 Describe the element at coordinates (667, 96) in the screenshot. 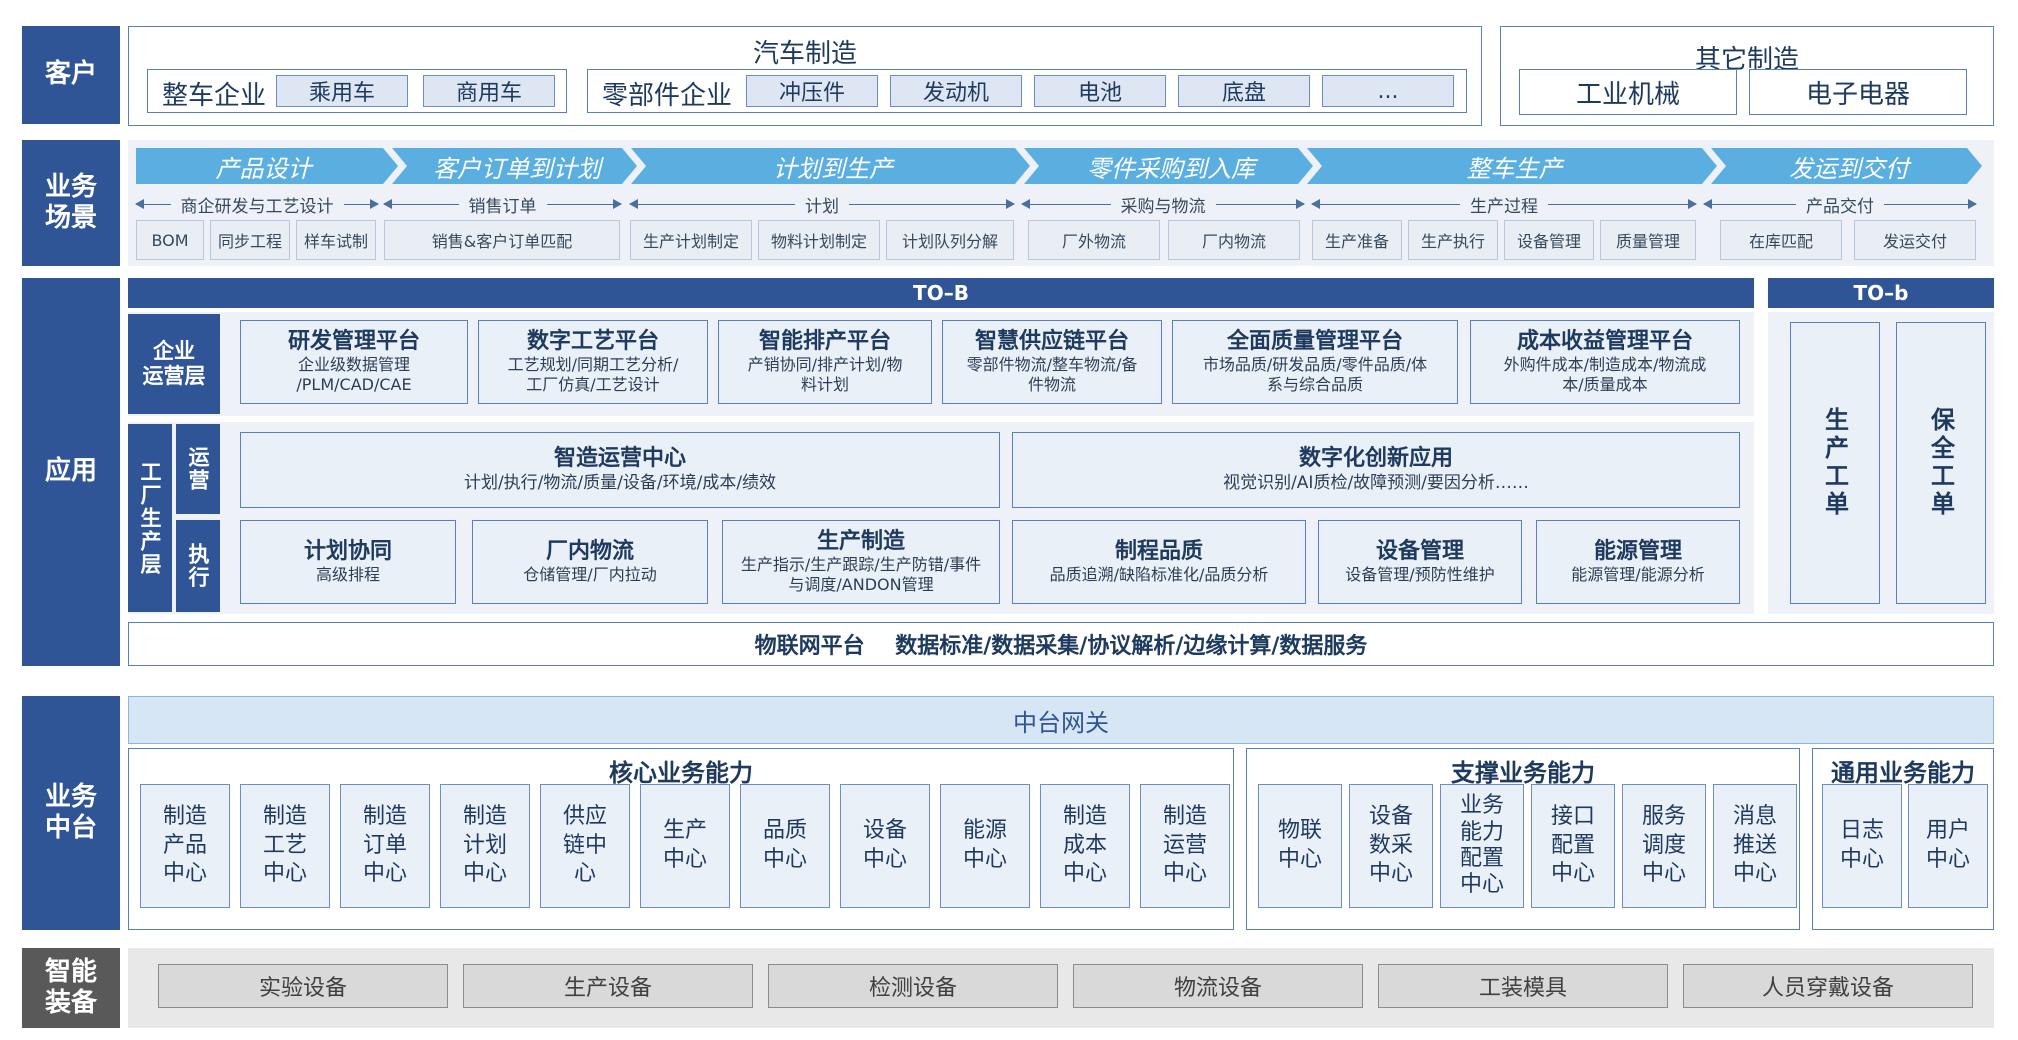

I see `parts-enterprise-label: 零部件企业` at that location.